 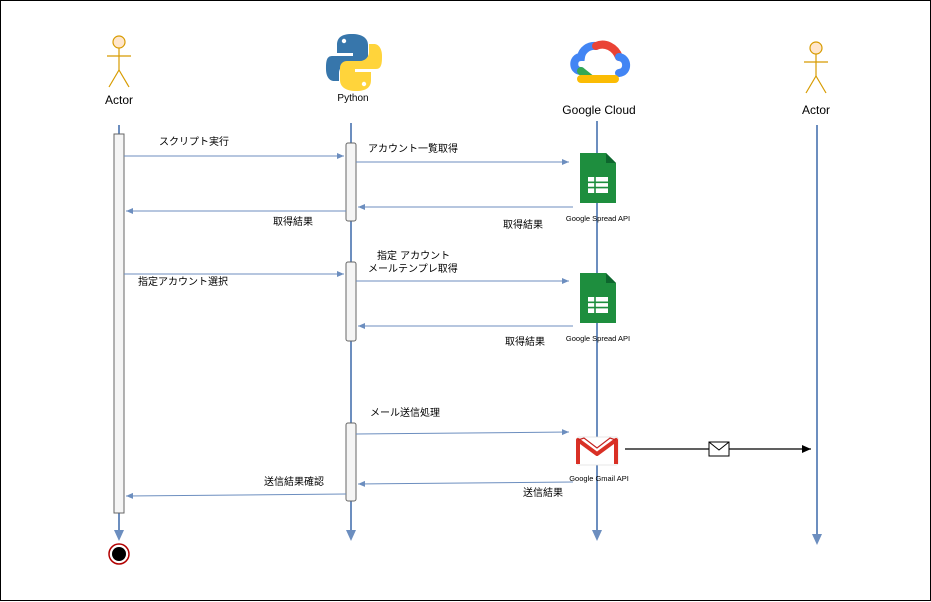 I want to click on lifeline-actor-right, so click(x=817, y=335).